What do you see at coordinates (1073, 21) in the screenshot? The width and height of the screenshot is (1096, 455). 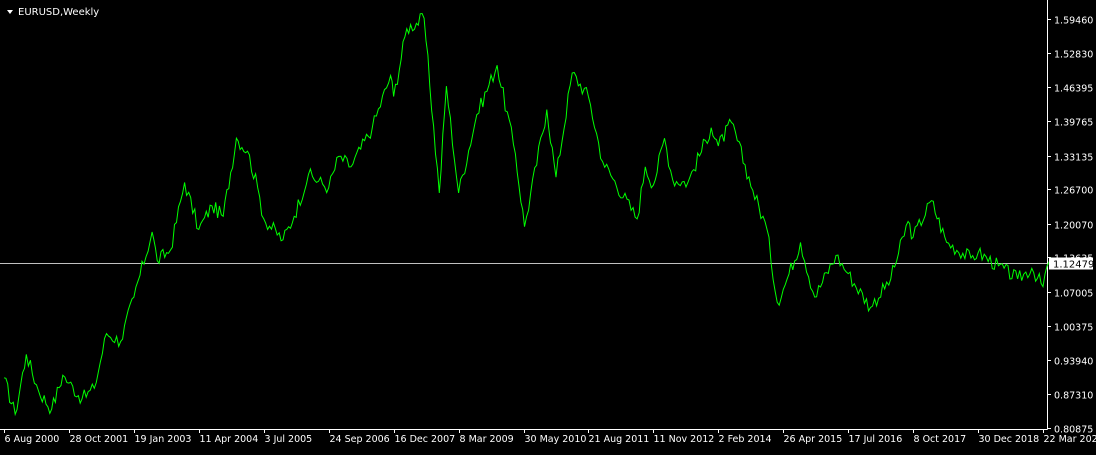 I see `y-tick-label: 1.59460` at bounding box center [1073, 21].